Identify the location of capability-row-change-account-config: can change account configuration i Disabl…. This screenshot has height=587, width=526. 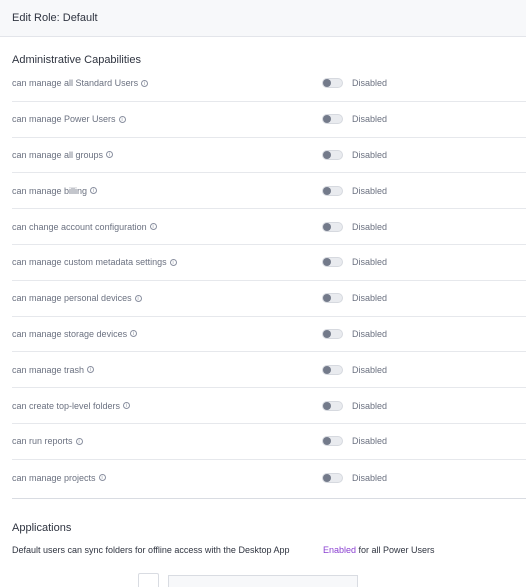
(269, 227).